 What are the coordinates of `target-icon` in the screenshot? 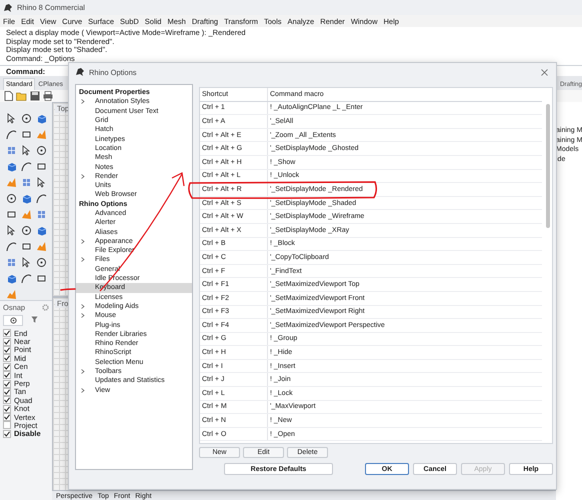 It's located at (13, 320).